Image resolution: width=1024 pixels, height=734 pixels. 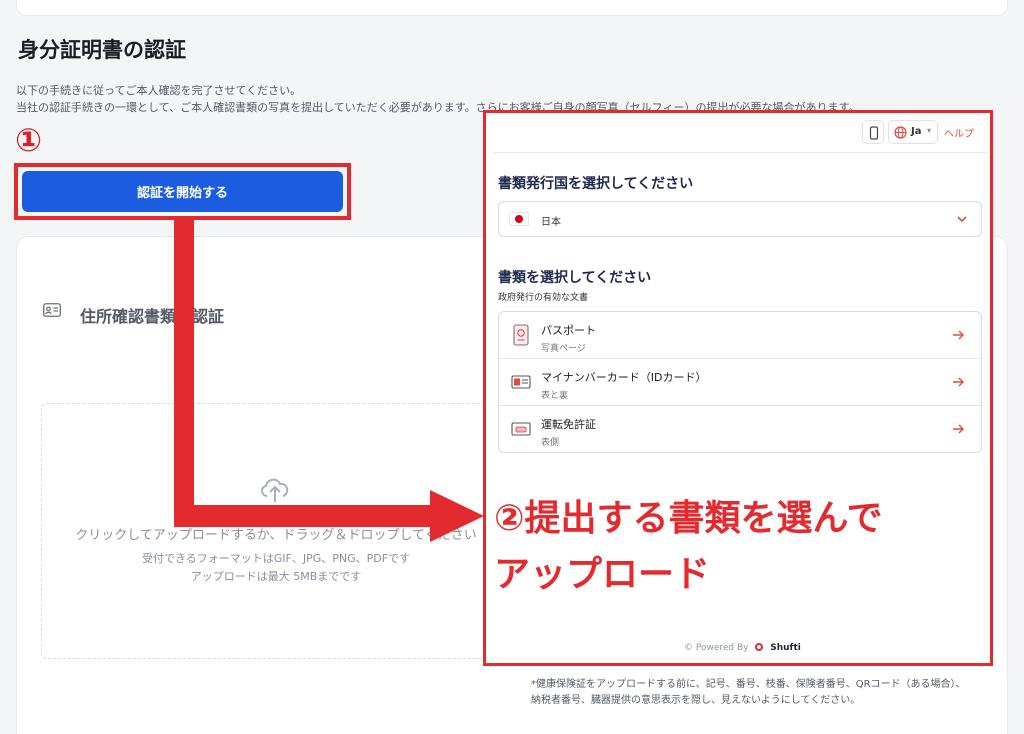 I want to click on dropzone-formats: 受付できるフォーマットはGIF、JPG、PNG、PDFです, so click(x=276, y=558).